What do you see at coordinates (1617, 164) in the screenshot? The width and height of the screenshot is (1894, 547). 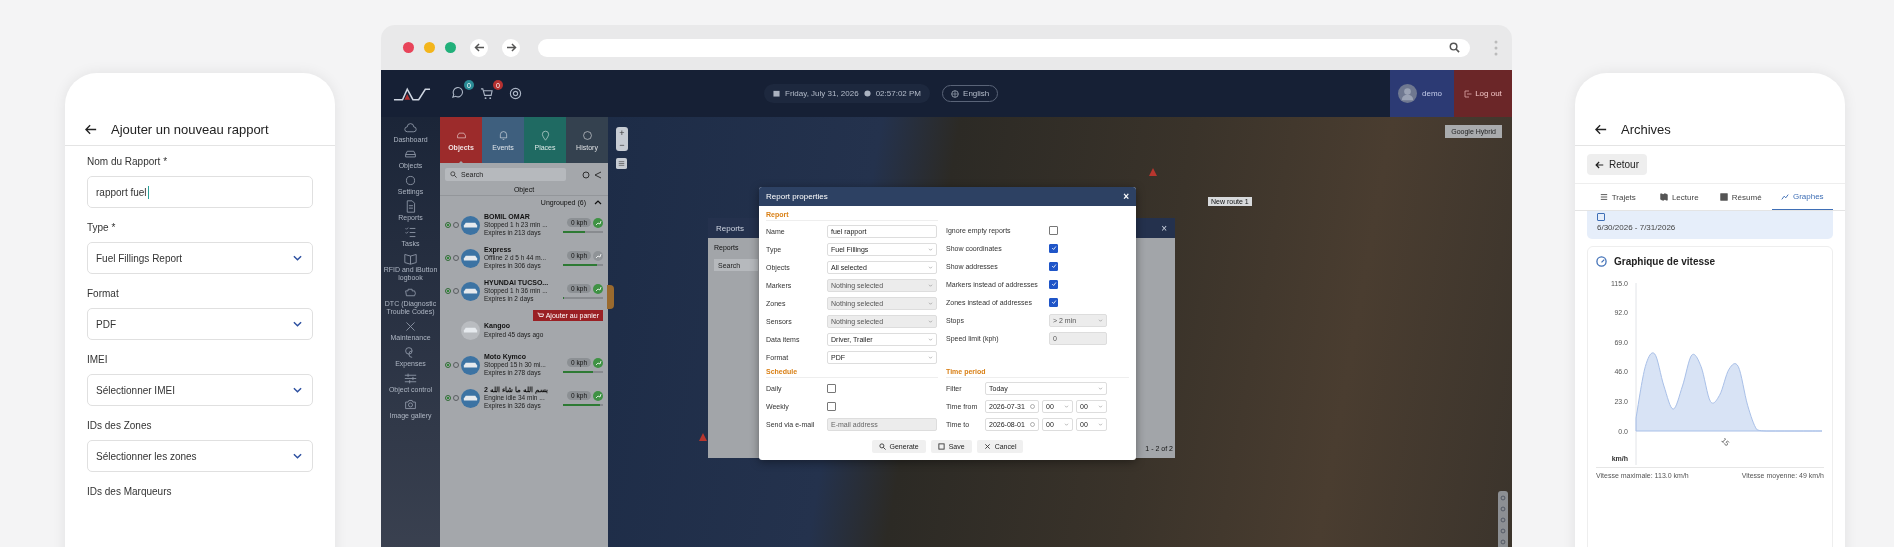 I see `back-button: Retour` at bounding box center [1617, 164].